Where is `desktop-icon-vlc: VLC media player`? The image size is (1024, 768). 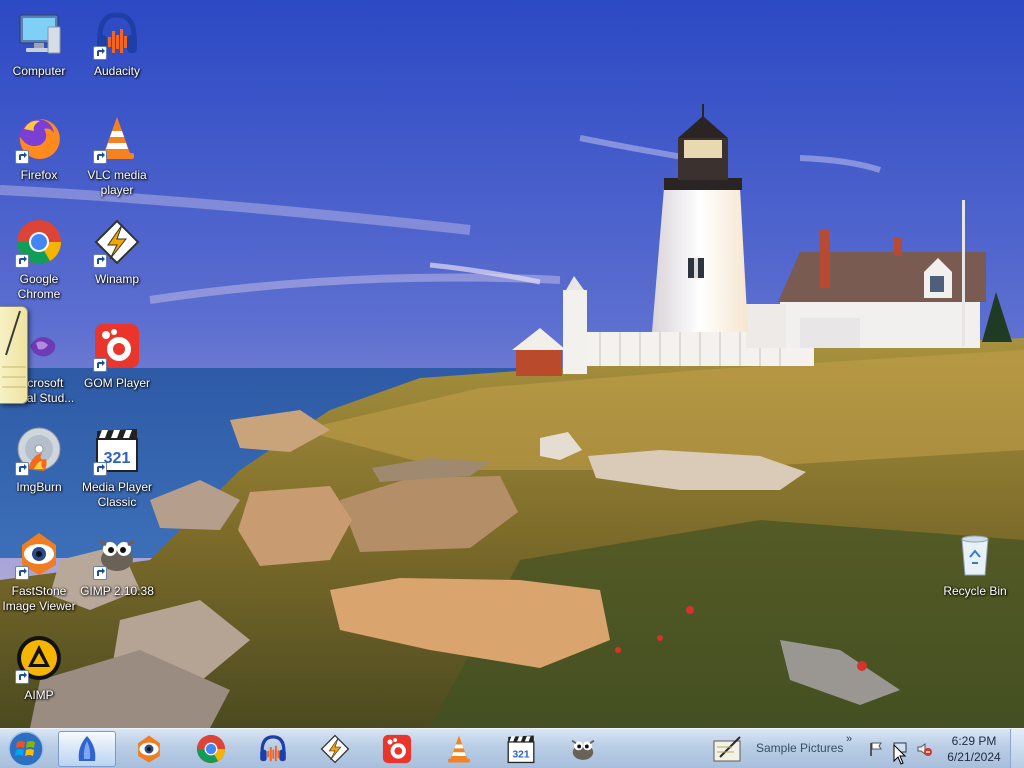
desktop-icon-vlc: VLC media player is located at coordinates (117, 160).